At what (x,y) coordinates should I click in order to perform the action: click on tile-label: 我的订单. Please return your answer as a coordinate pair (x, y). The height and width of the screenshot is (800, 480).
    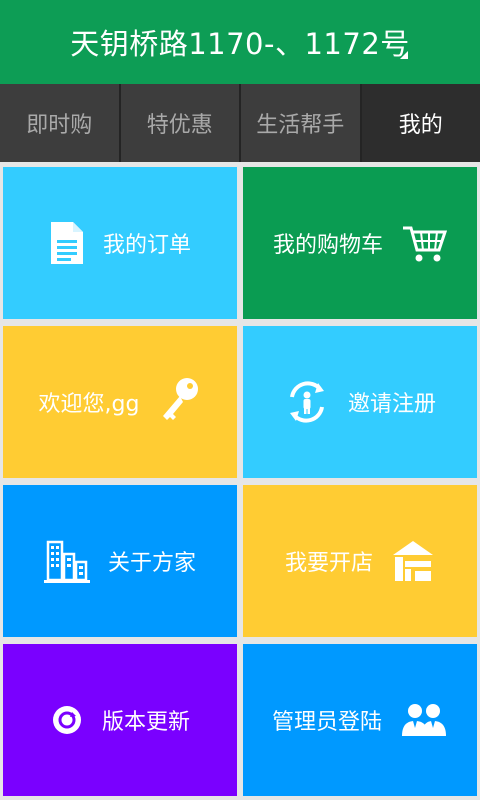
    Looking at the image, I should click on (146, 245).